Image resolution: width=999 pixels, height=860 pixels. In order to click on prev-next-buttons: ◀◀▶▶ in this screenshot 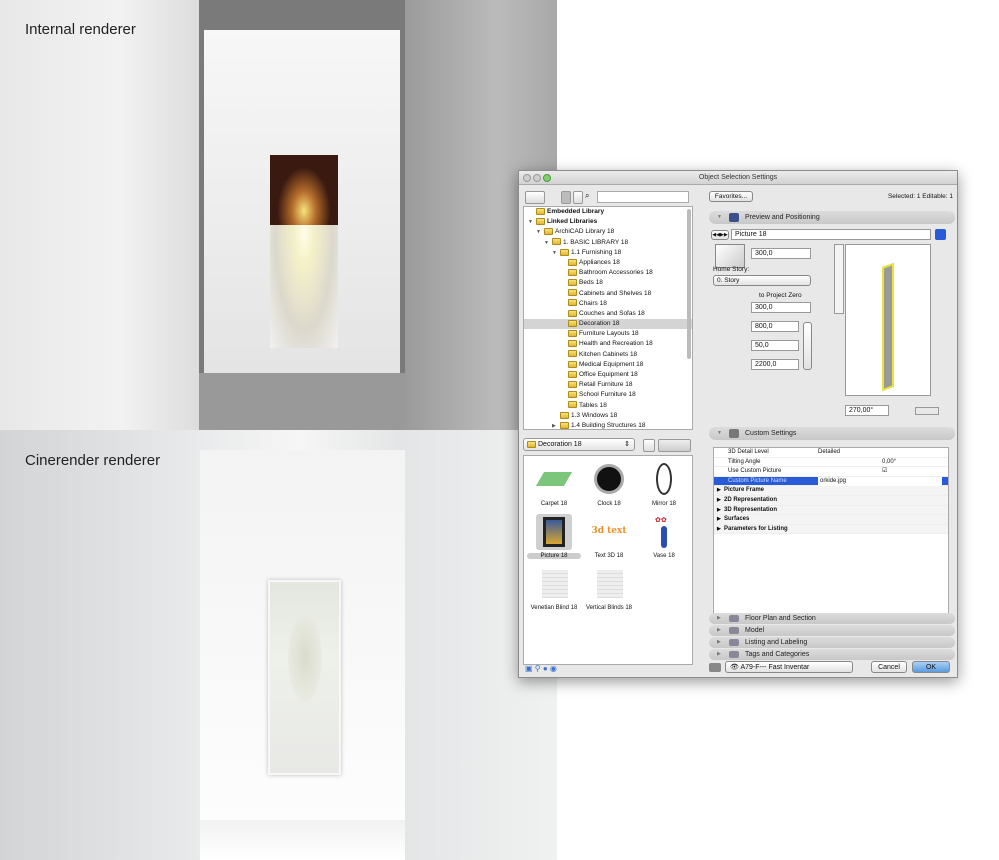, I will do `click(720, 235)`.